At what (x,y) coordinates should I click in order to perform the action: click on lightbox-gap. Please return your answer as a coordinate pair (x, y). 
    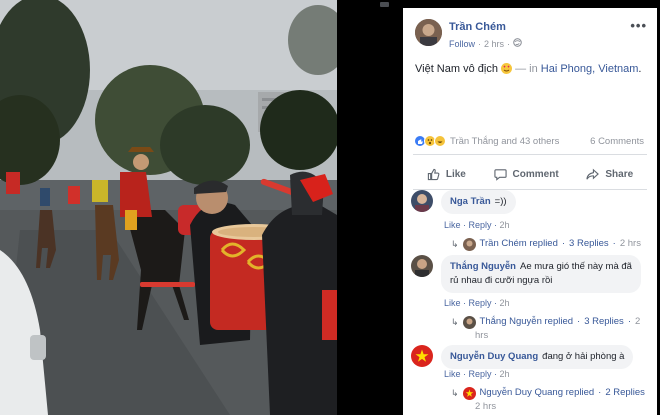
    Looking at the image, I should click on (370, 207).